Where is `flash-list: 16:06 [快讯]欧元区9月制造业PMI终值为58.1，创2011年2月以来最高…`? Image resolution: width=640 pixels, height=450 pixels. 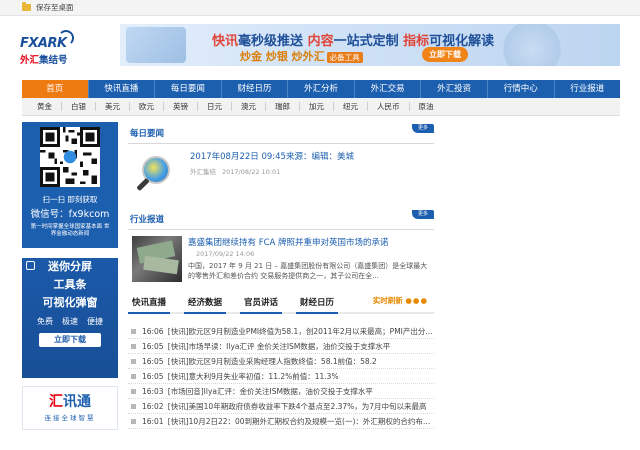 flash-list: 16:06 [快讯]欧元区9月制造业PMI终值为58.1，创2011年2月以来最高… is located at coordinates (281, 376).